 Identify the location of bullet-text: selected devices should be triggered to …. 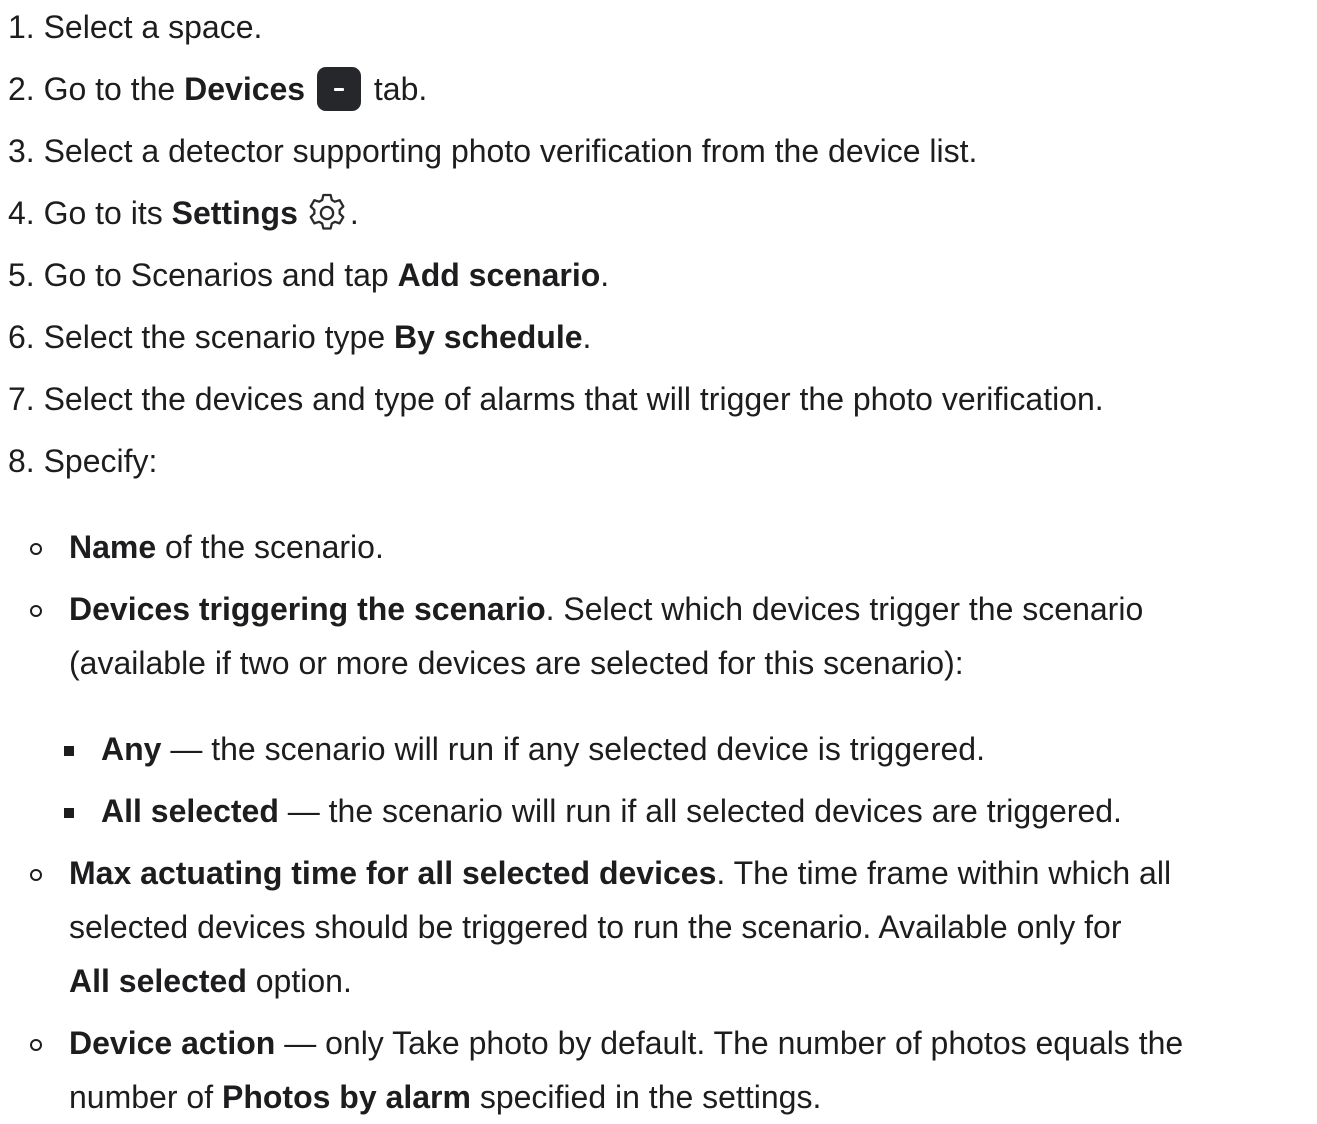
(595, 927).